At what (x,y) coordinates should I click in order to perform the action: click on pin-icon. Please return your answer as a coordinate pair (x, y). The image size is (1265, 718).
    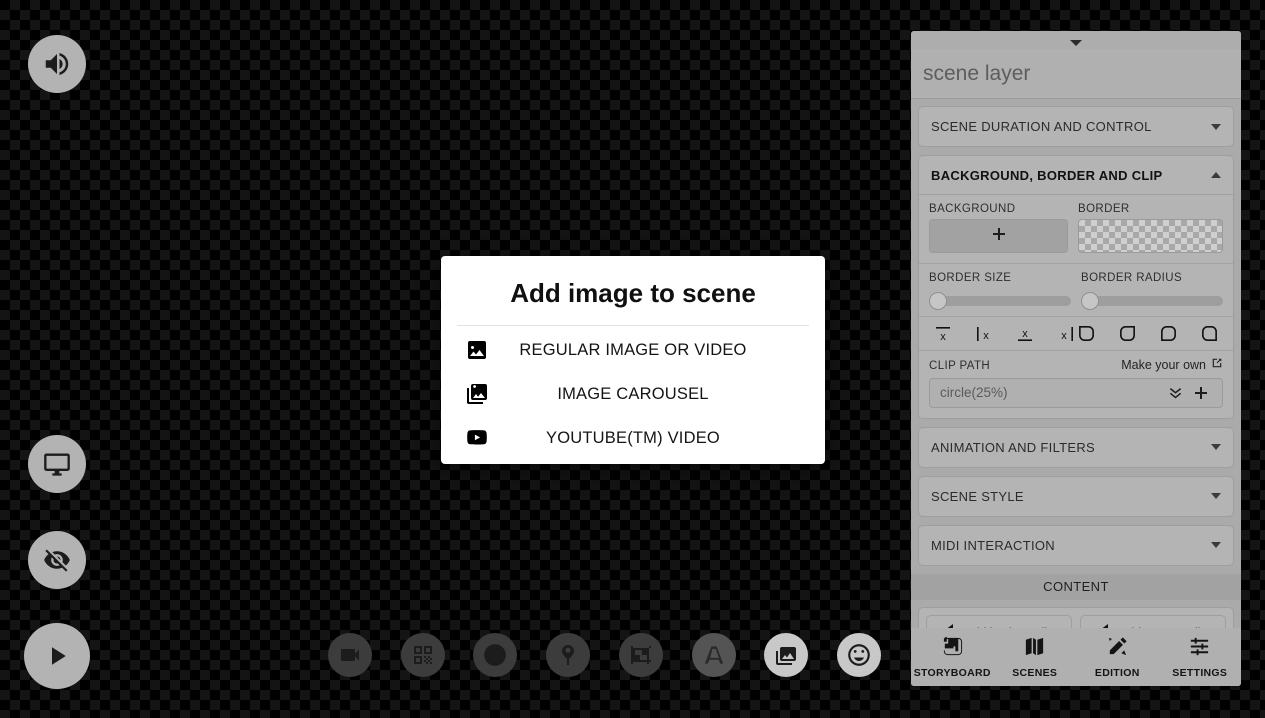
    Looking at the image, I should click on (568, 655).